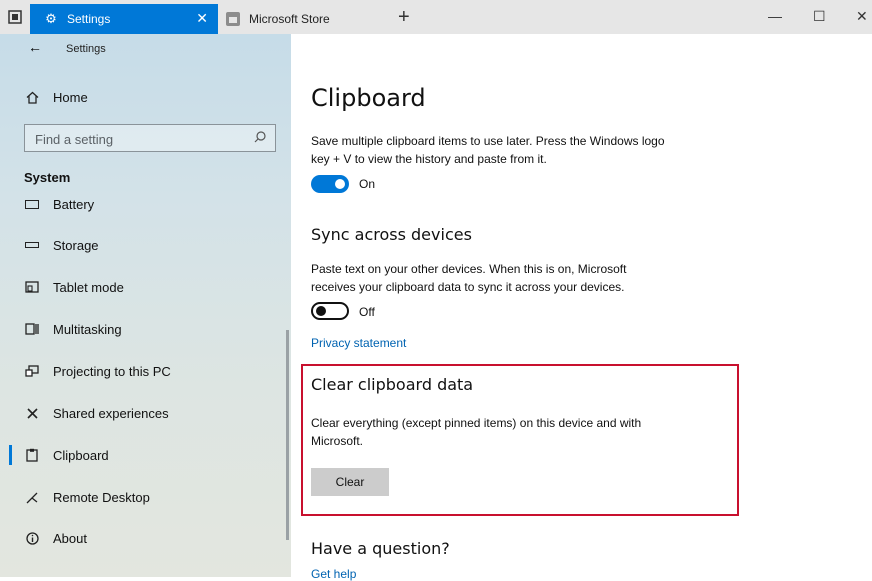 Image resolution: width=872 pixels, height=581 pixels. I want to click on tab-settings-label: Settings, so click(89, 19).